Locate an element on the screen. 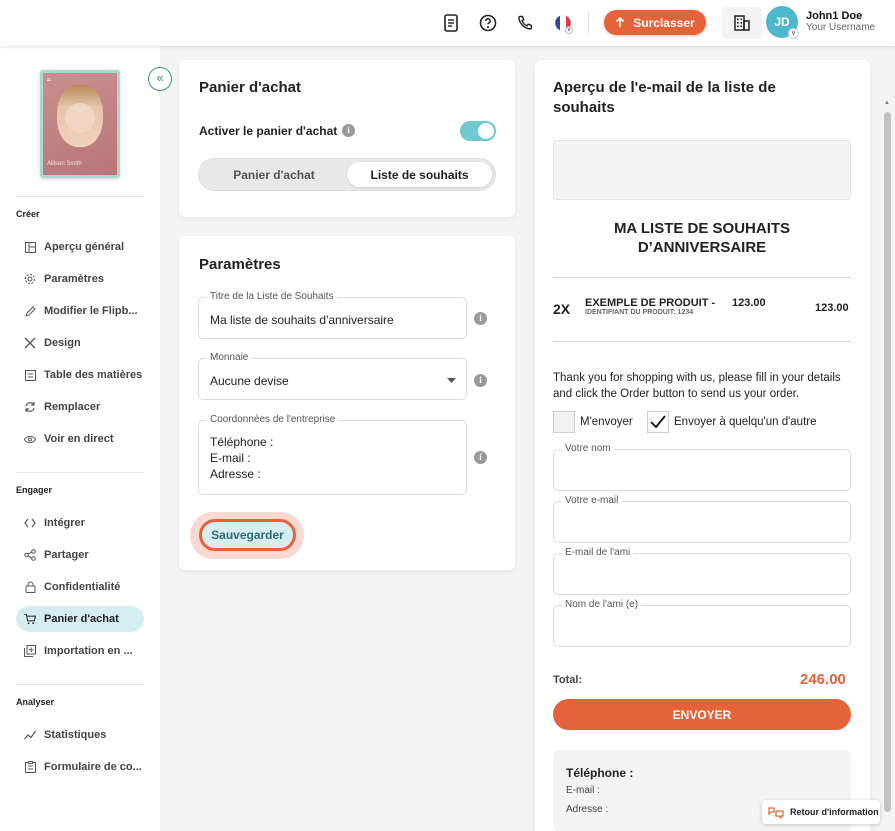  sidebar-item-privacy: Confidentialité is located at coordinates (80, 587).